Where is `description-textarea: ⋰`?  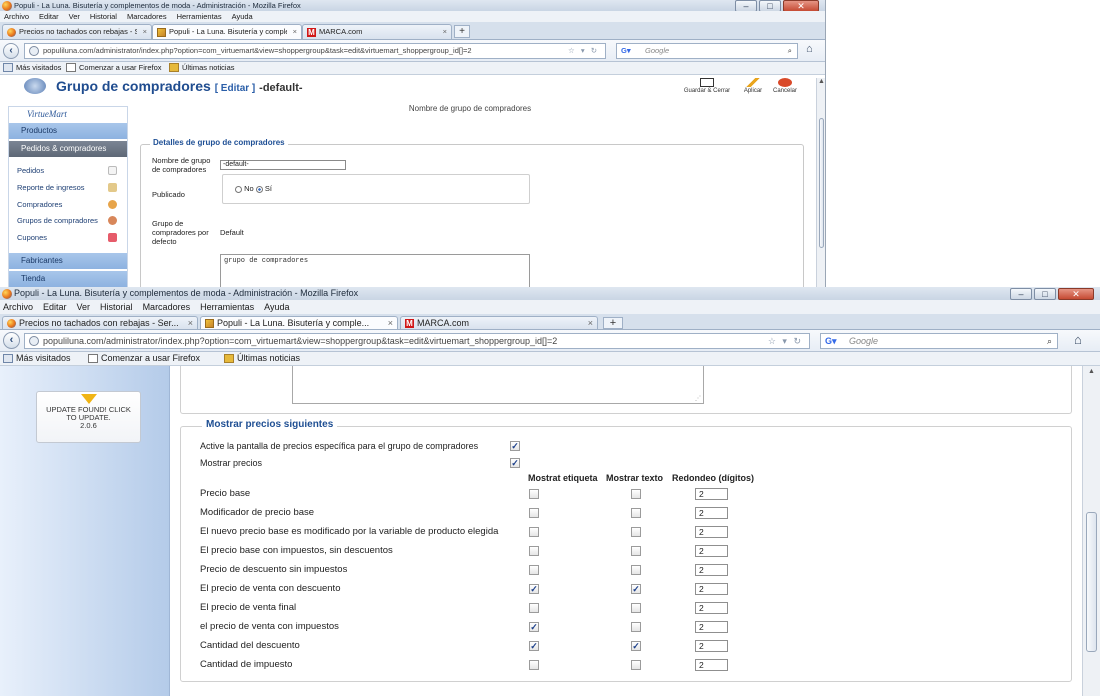 description-textarea: ⋰ is located at coordinates (498, 385).